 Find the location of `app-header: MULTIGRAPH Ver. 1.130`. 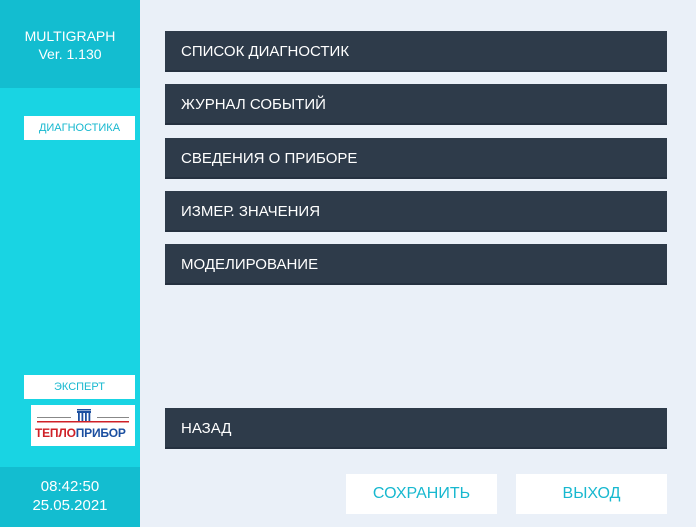

app-header: MULTIGRAPH Ver. 1.130 is located at coordinates (70, 44).